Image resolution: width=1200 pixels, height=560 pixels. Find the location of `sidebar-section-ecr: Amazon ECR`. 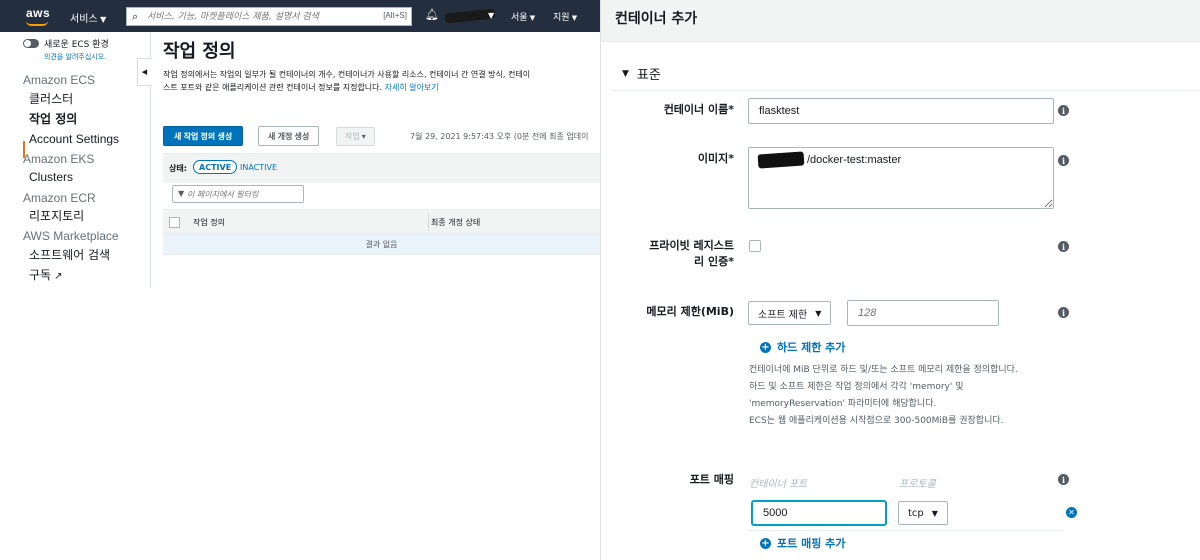

sidebar-section-ecr: Amazon ECR is located at coordinates (59, 198).